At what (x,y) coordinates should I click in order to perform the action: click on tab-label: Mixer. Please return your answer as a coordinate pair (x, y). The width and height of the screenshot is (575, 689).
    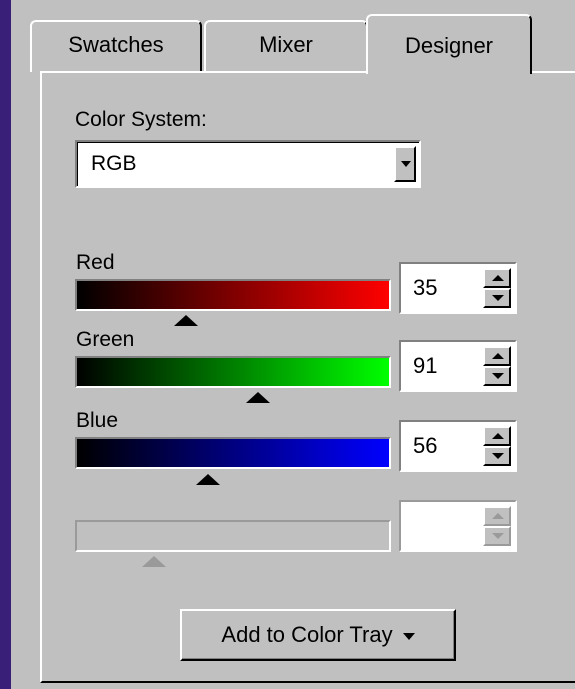
    Looking at the image, I should click on (286, 44).